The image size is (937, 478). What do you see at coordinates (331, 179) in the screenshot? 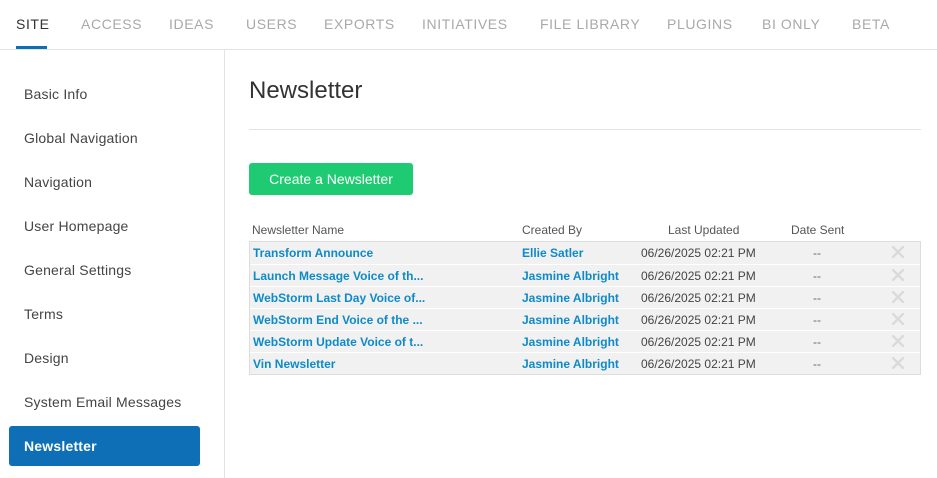
I see `create-newsletter-button: Create a Newsletter` at bounding box center [331, 179].